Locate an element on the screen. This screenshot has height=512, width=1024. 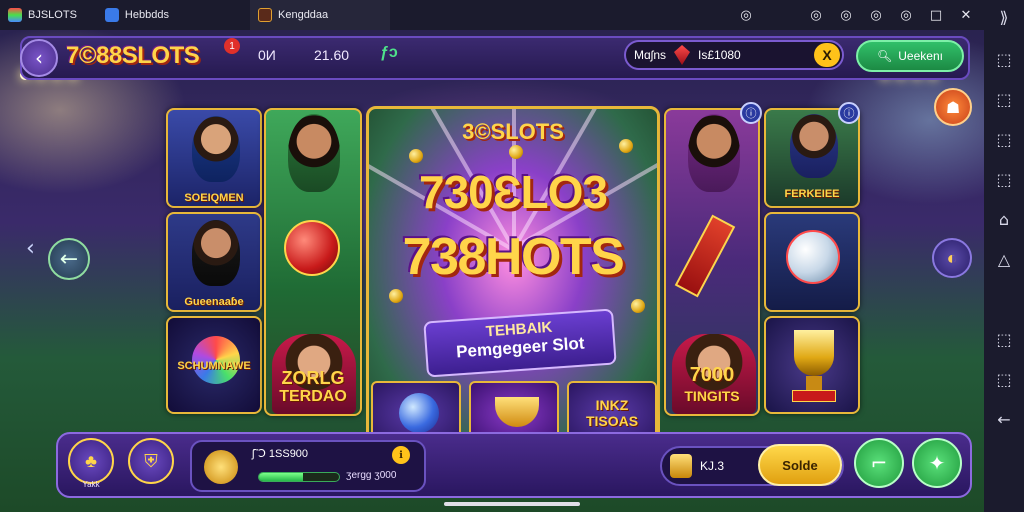
game-card-2: ZORLG TERDAO is located at coordinates (313, 262).